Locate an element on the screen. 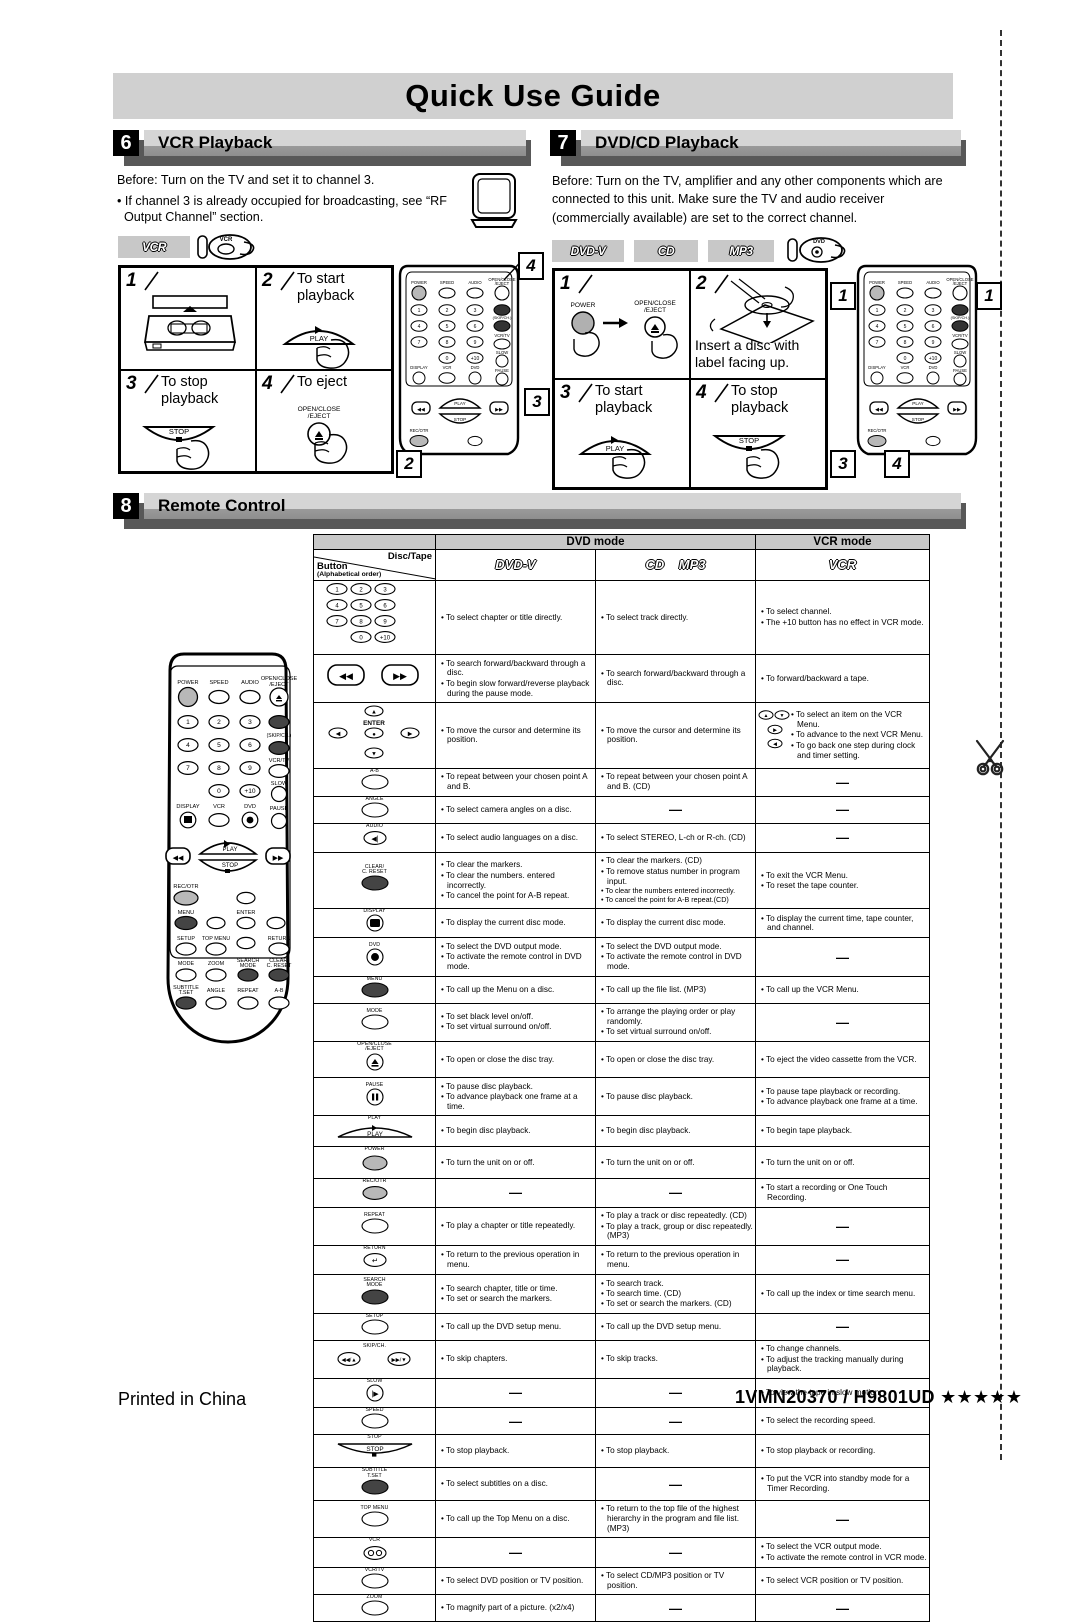 The height and width of the screenshot is (1622, 1080). svg-text: AUDIO is located at coordinates (475, 282).